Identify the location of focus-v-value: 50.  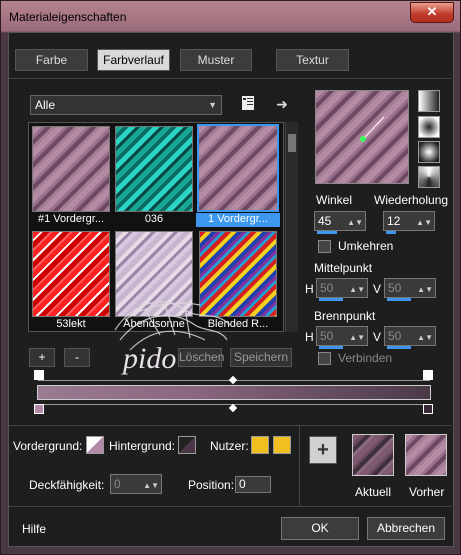
(395, 336).